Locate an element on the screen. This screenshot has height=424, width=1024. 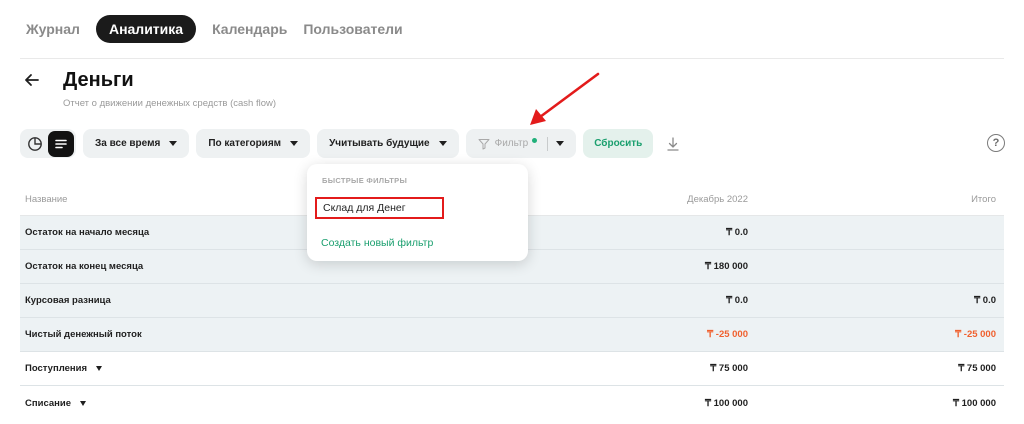
row-label: Остаток на конец месяца is located at coordinates (84, 266).